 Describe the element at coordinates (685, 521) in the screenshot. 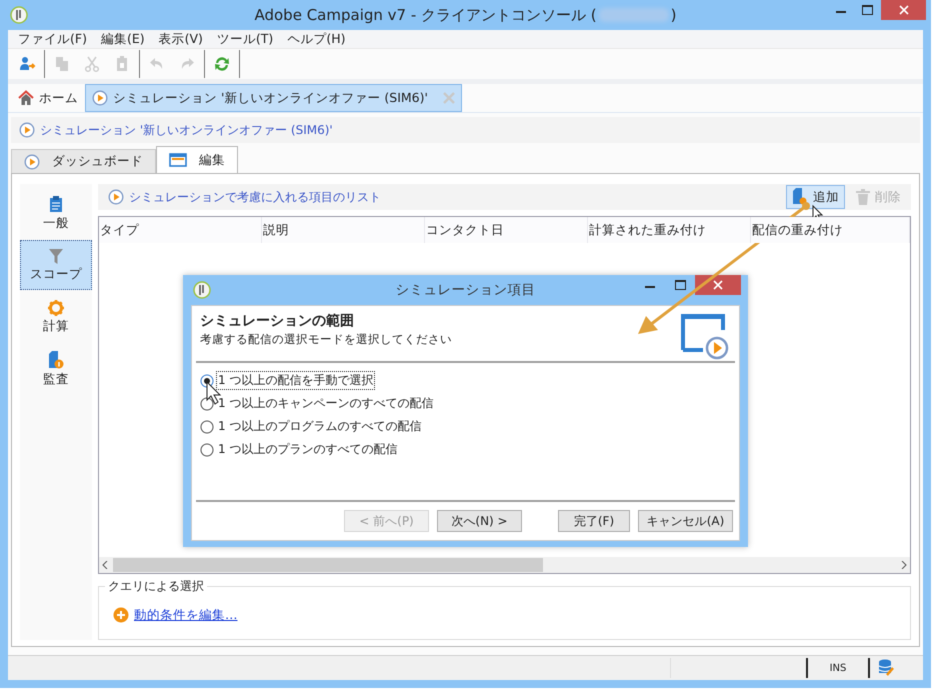

I see `wizard-button: キャンセル(A)` at that location.